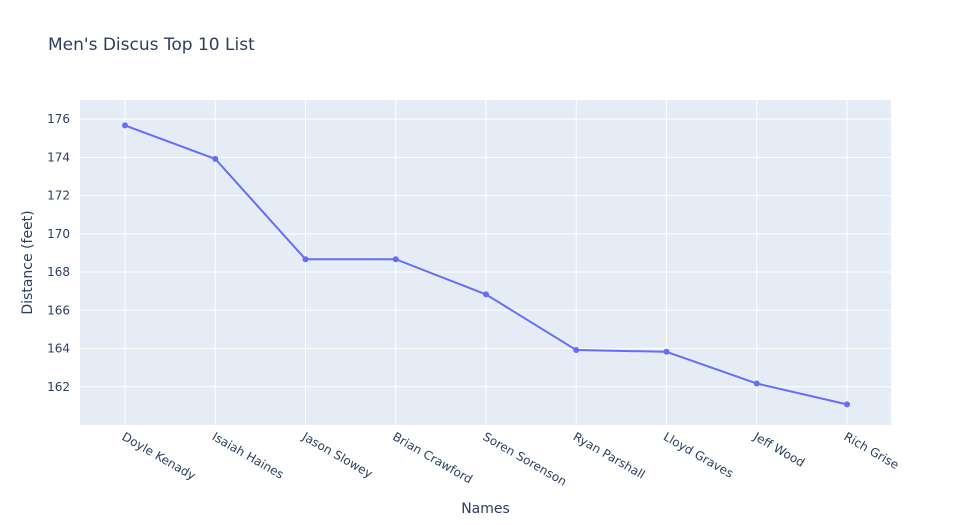 This screenshot has height=525, width=971. Describe the element at coordinates (58, 119) in the screenshot. I see `y-tick-label: 176` at that location.